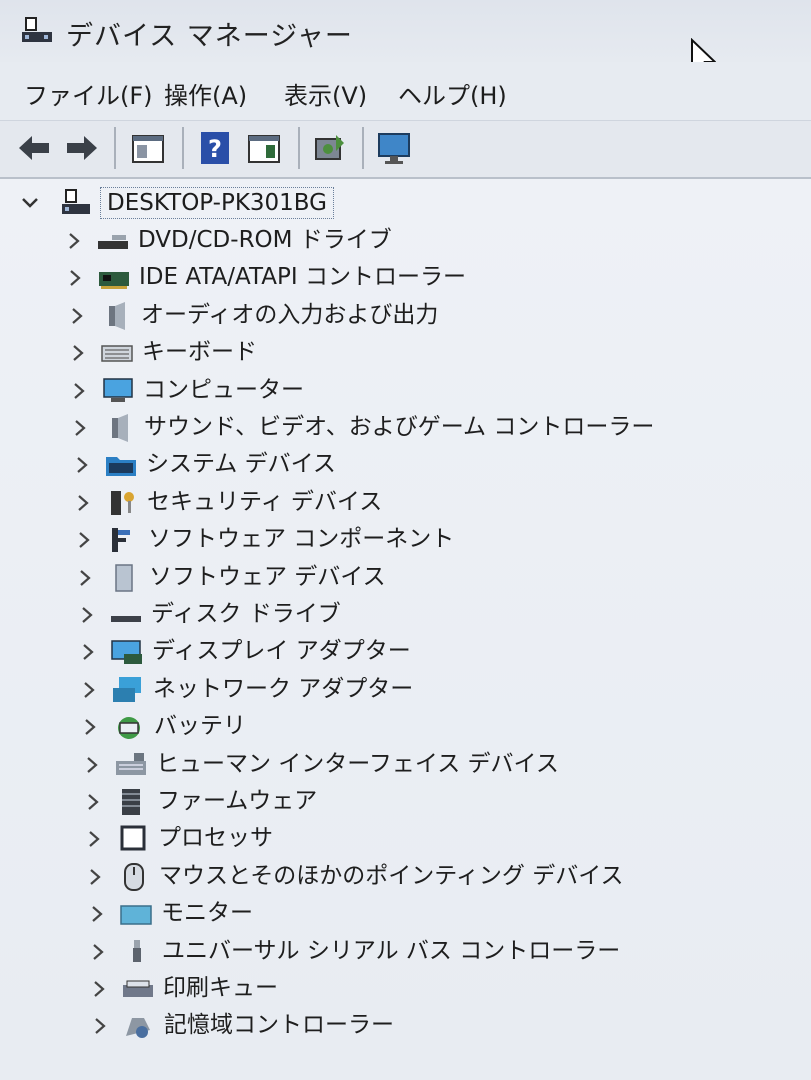  I want to click on tree-category-item: ディスク ドライブ, so click(389, 614).